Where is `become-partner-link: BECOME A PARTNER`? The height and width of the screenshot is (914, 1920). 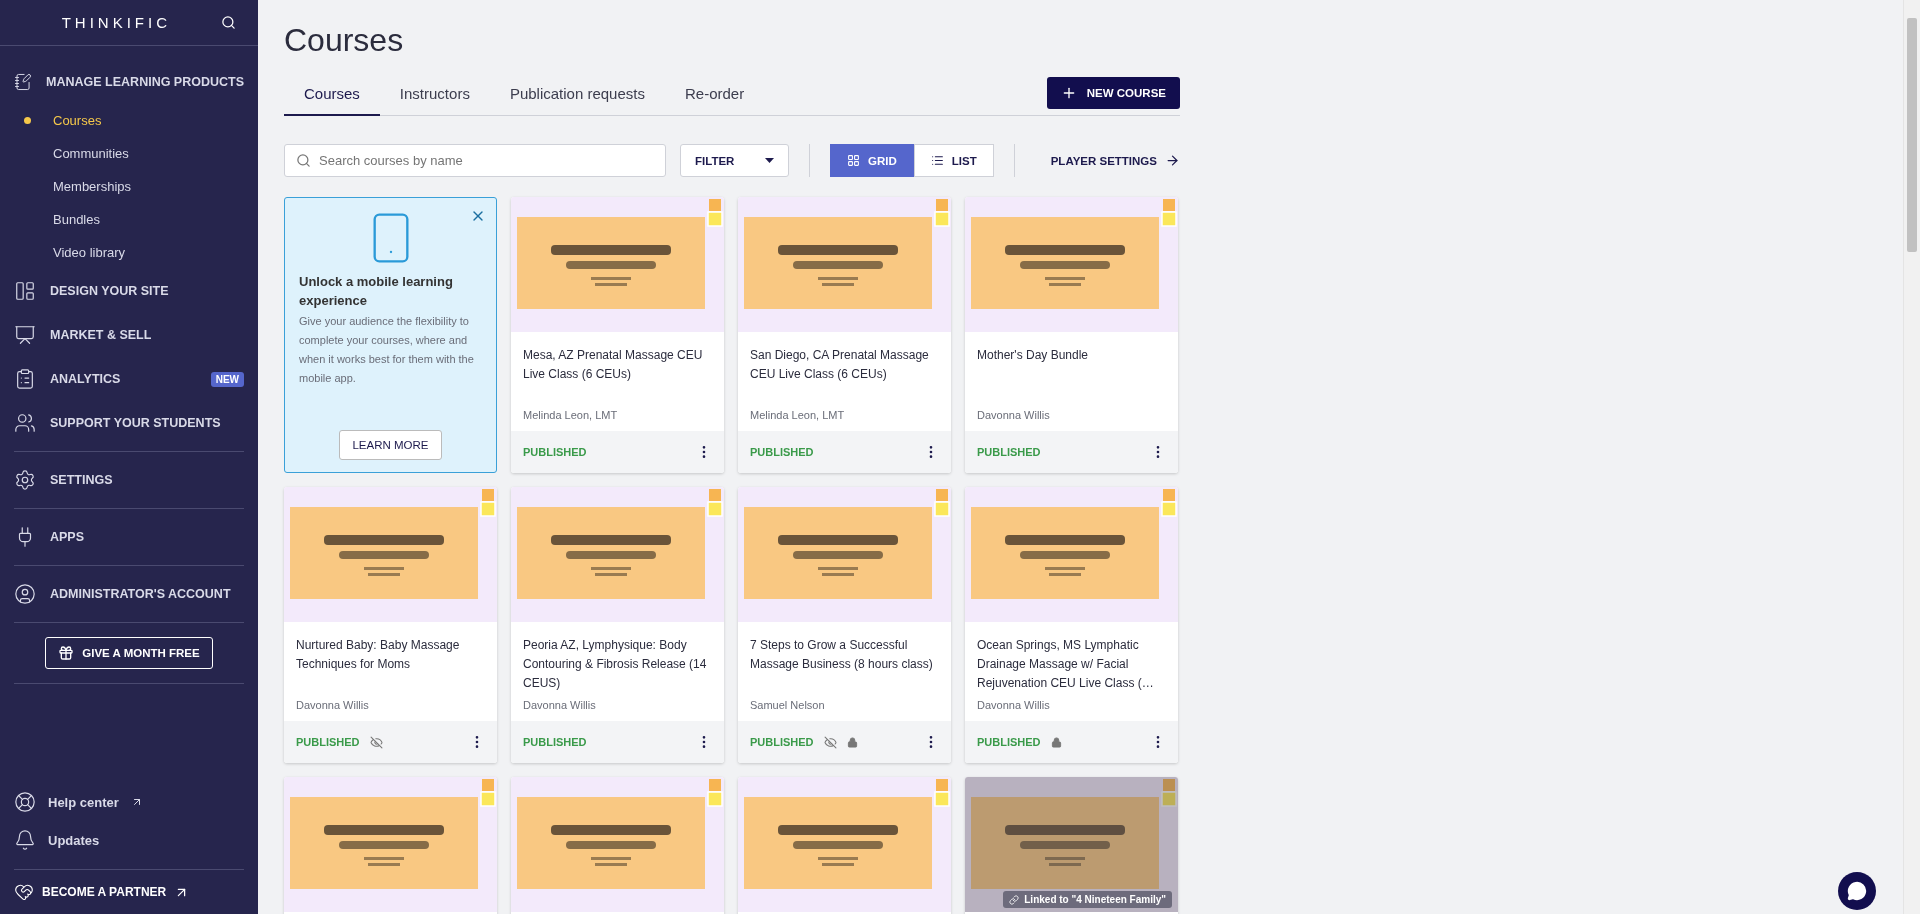
become-partner-link: BECOME A PARTNER is located at coordinates (129, 892).